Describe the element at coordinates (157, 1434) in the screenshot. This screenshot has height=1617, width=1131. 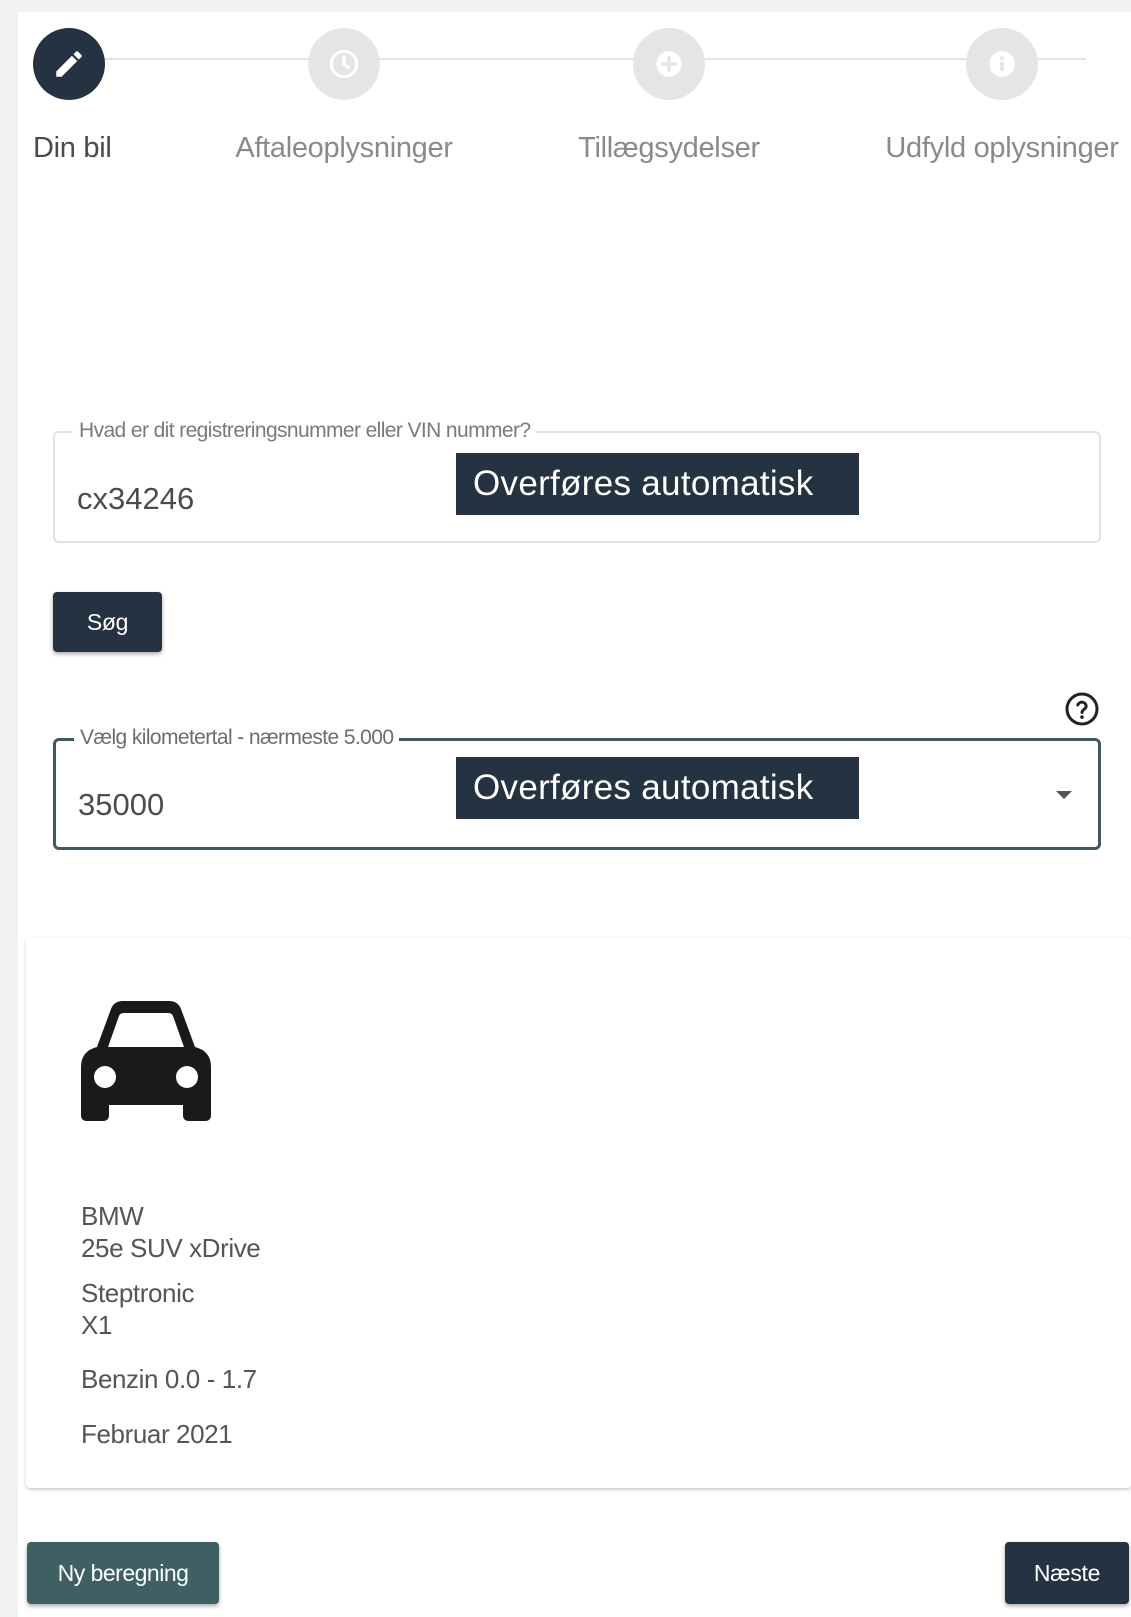
I see `car-date: Februar 2021` at that location.